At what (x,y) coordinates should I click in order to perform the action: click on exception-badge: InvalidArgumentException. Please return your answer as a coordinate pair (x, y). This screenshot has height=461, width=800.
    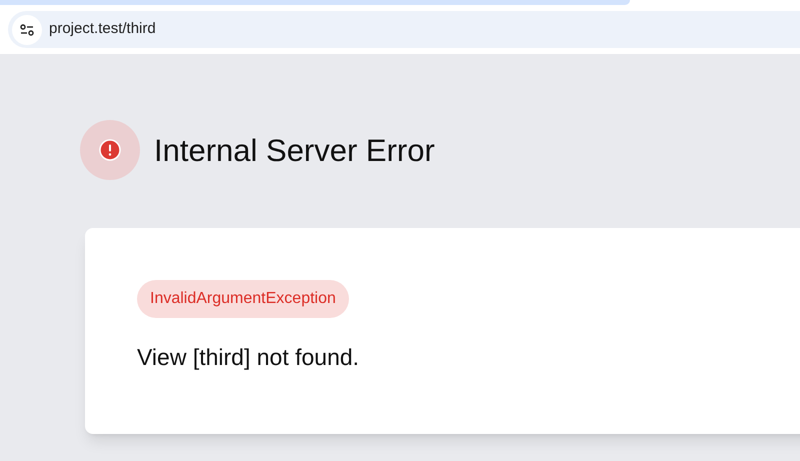
    Looking at the image, I should click on (243, 299).